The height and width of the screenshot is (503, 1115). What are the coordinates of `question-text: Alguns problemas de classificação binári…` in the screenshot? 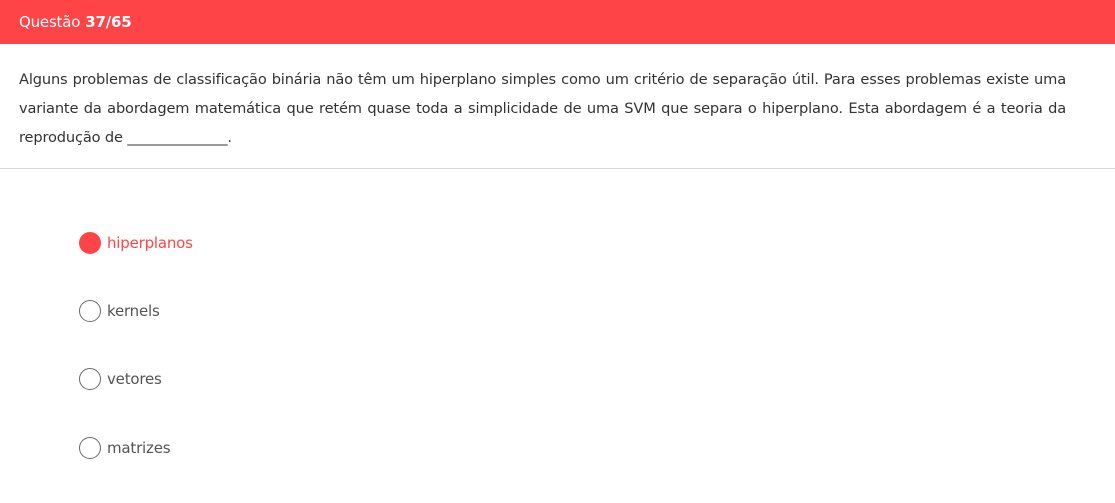 It's located at (542, 108).